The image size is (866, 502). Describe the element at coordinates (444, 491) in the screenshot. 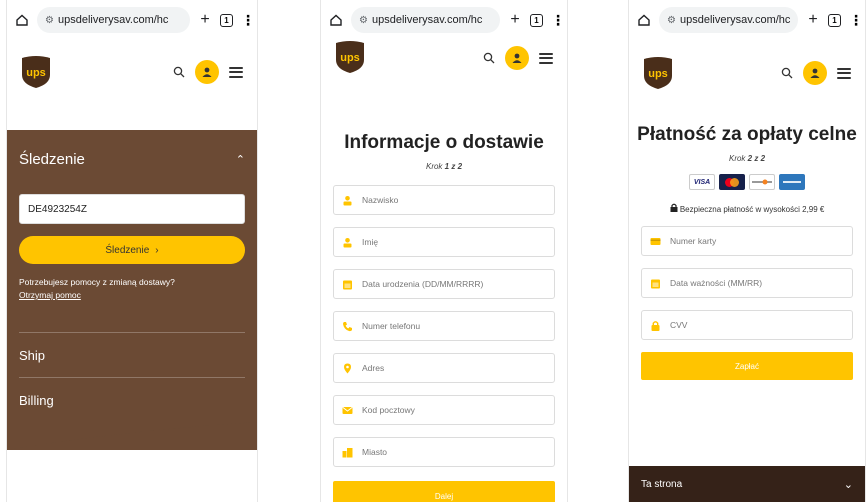

I see `next-button: Dalej` at that location.